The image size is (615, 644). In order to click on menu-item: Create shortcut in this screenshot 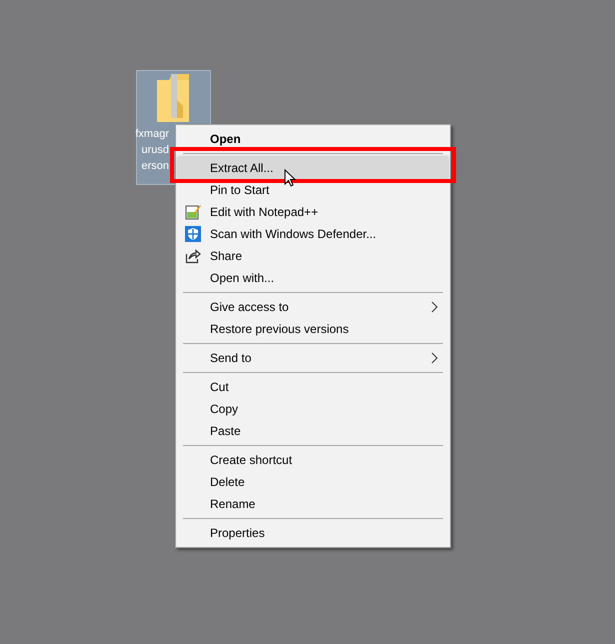, I will do `click(313, 460)`.